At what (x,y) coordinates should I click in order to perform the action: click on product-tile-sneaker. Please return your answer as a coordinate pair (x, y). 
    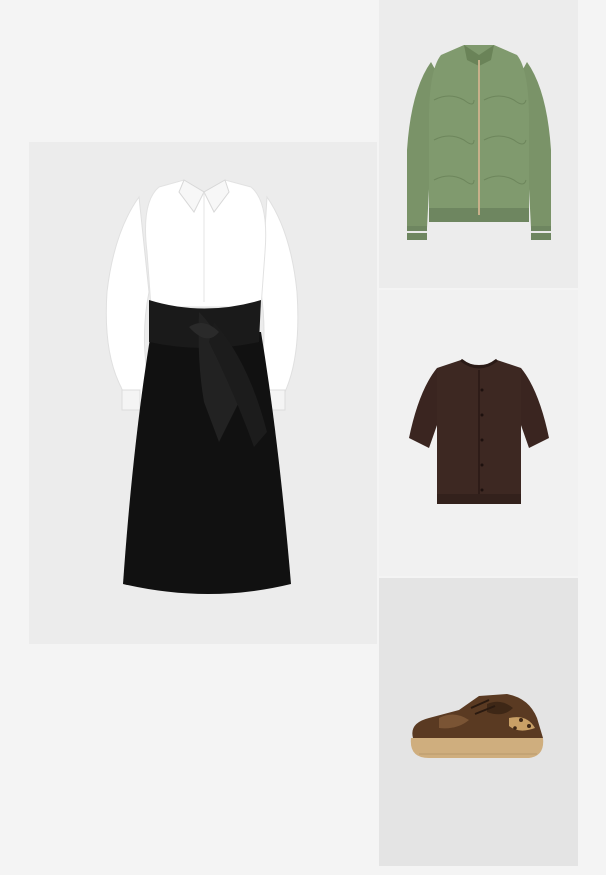
    Looking at the image, I should click on (478, 722).